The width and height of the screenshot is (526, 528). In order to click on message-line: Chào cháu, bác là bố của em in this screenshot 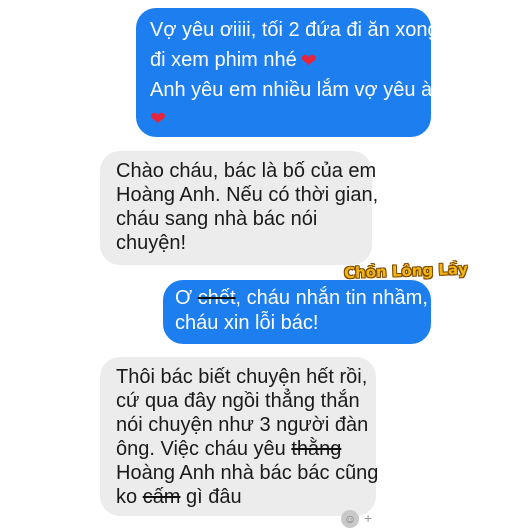, I will do `click(246, 171)`.